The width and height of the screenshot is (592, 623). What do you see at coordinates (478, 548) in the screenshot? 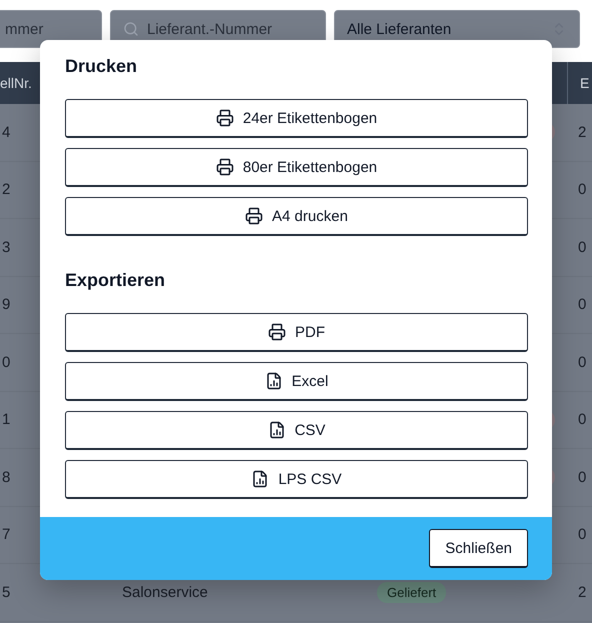
I see `close-button: Schließen` at bounding box center [478, 548].